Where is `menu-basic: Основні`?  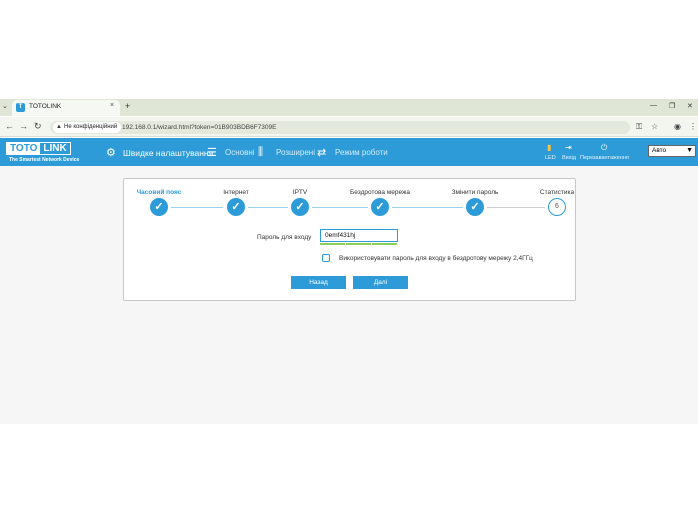
menu-basic: Основні is located at coordinates (240, 152).